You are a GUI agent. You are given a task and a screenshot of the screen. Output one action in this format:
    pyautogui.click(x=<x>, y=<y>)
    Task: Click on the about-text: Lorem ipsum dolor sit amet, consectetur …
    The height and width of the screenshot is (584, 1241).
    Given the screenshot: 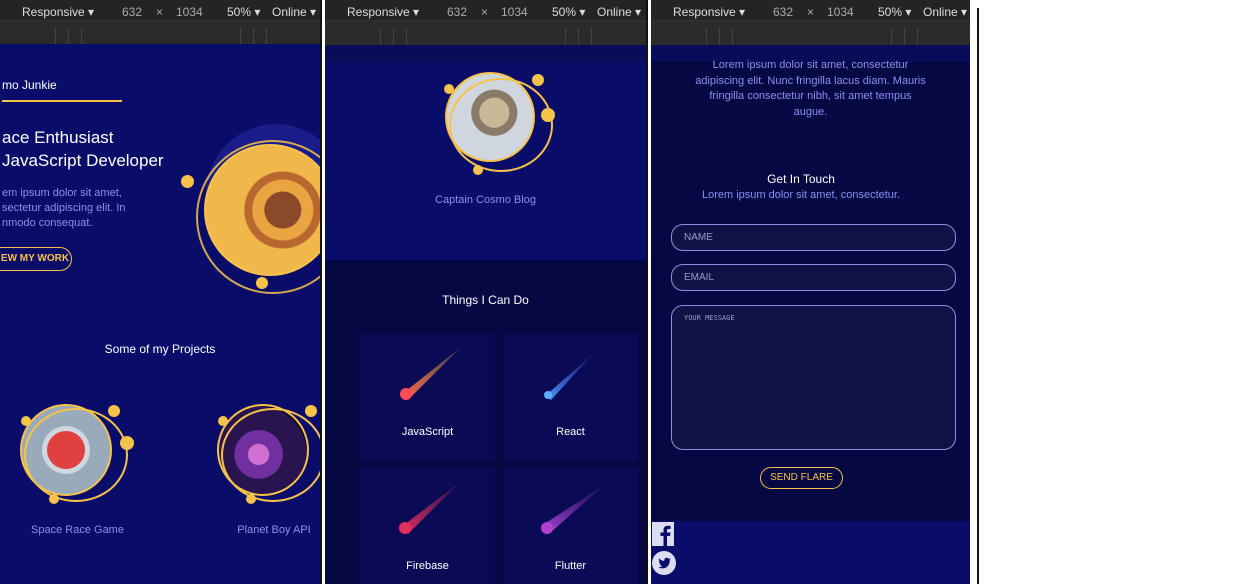 What is the action you would take?
    pyautogui.click(x=810, y=89)
    